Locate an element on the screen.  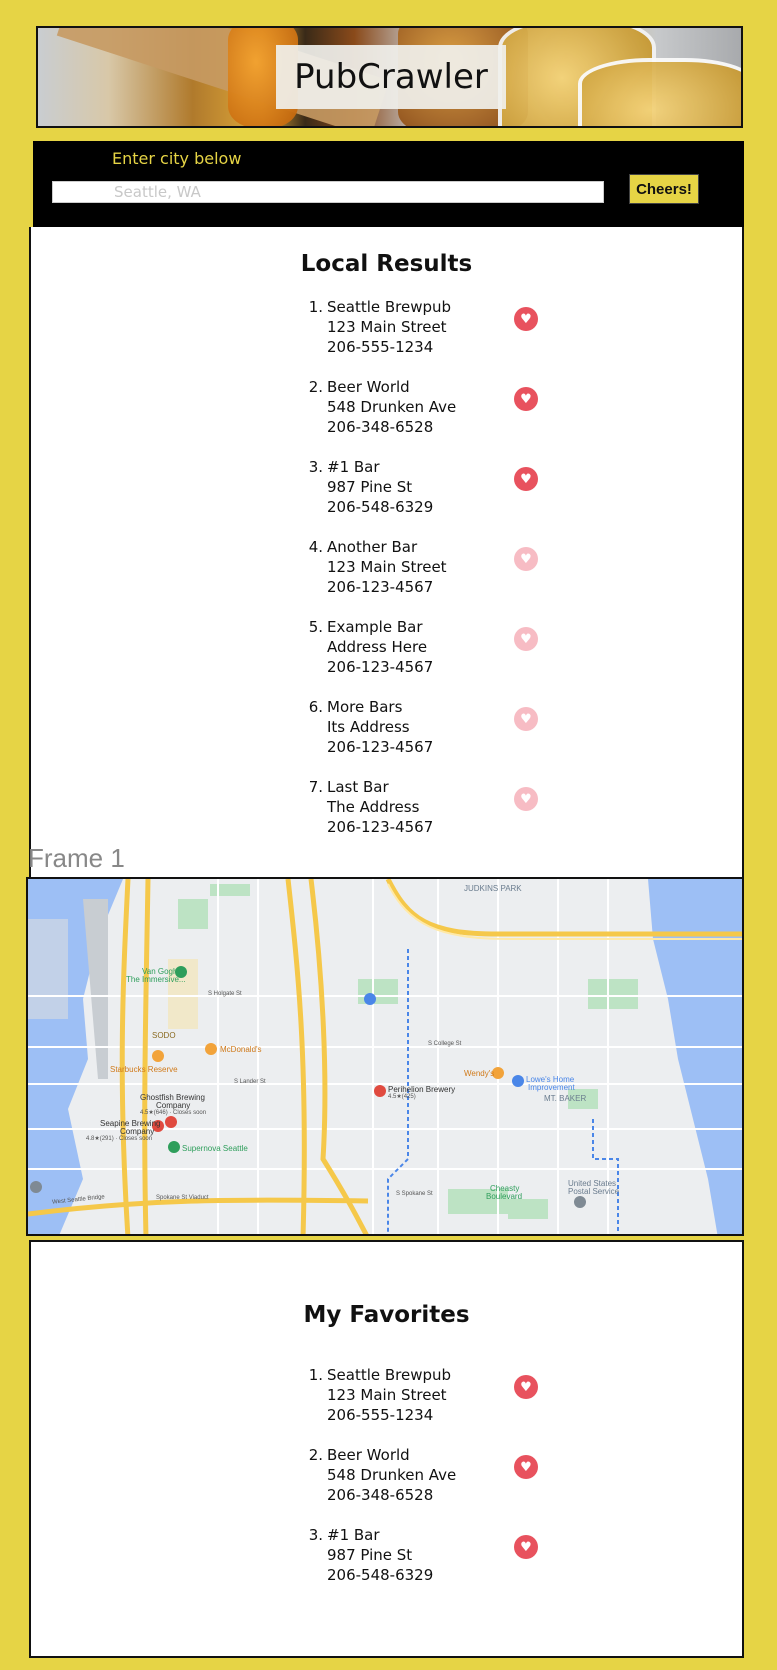
search-bar: Enter city below Cheers! is located at coordinates (388, 184).